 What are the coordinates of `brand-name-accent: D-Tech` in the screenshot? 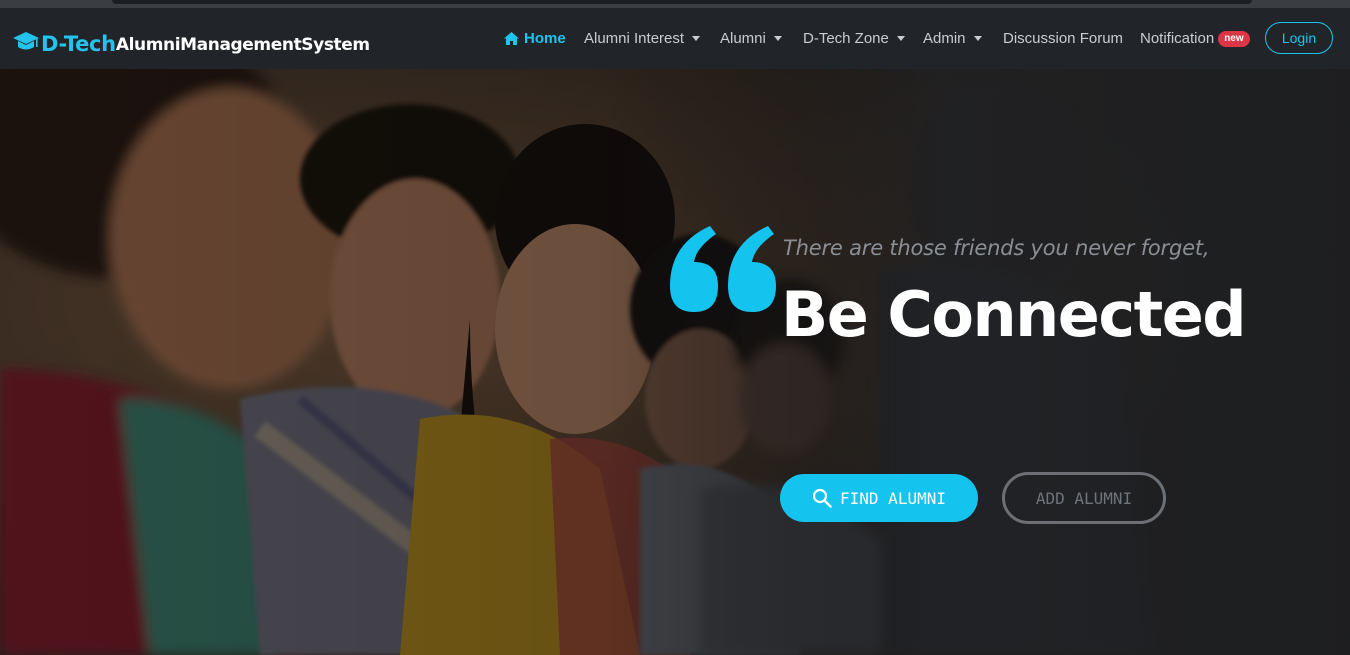 It's located at (78, 44).